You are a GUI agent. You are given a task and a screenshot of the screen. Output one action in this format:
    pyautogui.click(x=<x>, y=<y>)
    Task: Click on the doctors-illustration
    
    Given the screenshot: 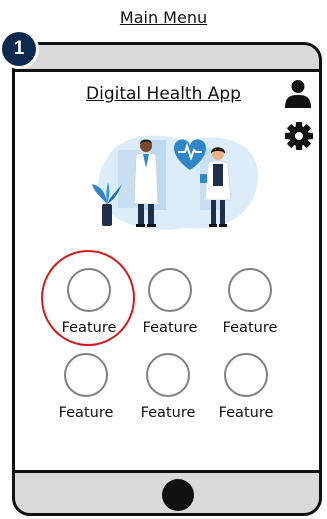 What is the action you would take?
    pyautogui.click(x=175, y=182)
    